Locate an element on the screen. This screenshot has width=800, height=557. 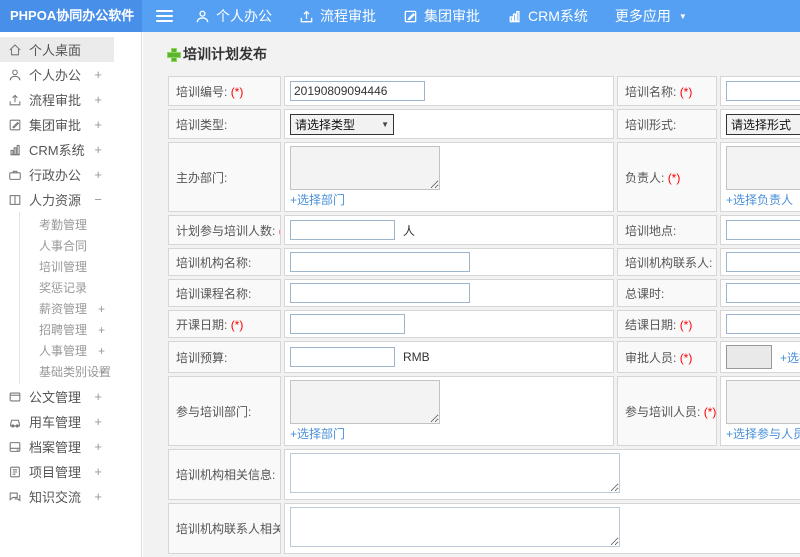
training-org-name-input is located at coordinates (380, 262).